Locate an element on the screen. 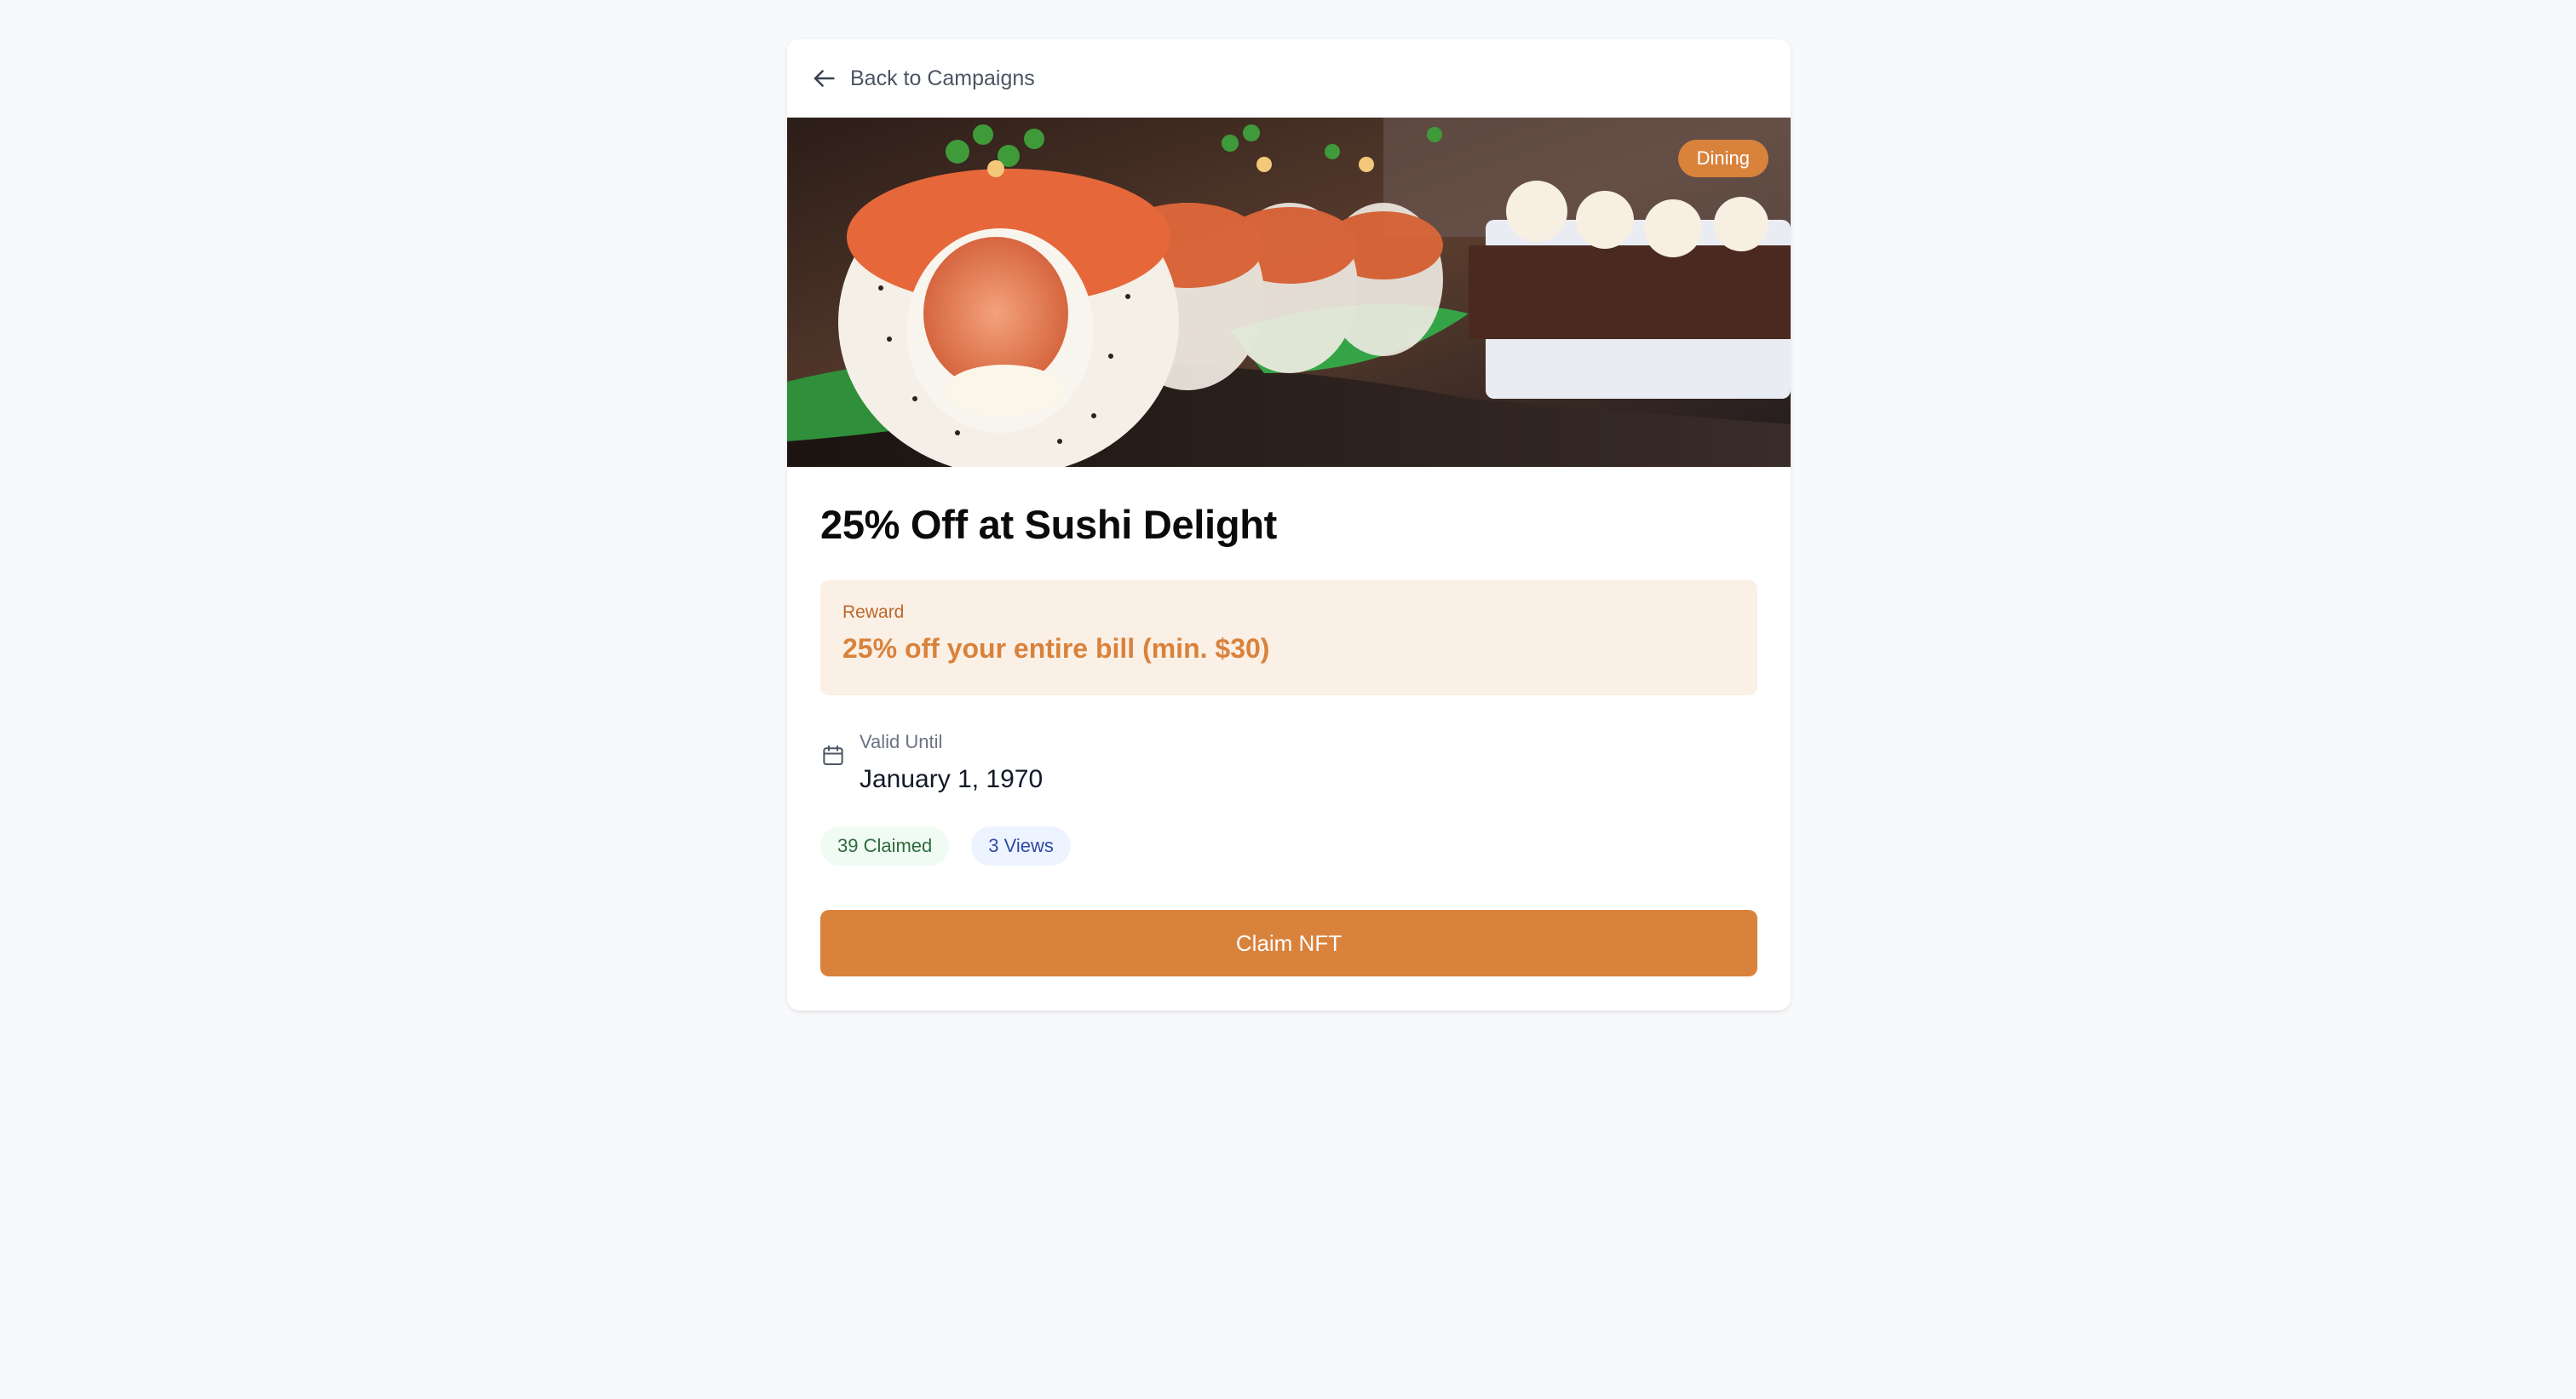 The width and height of the screenshot is (2576, 1399). calendar-icon is located at coordinates (833, 755).